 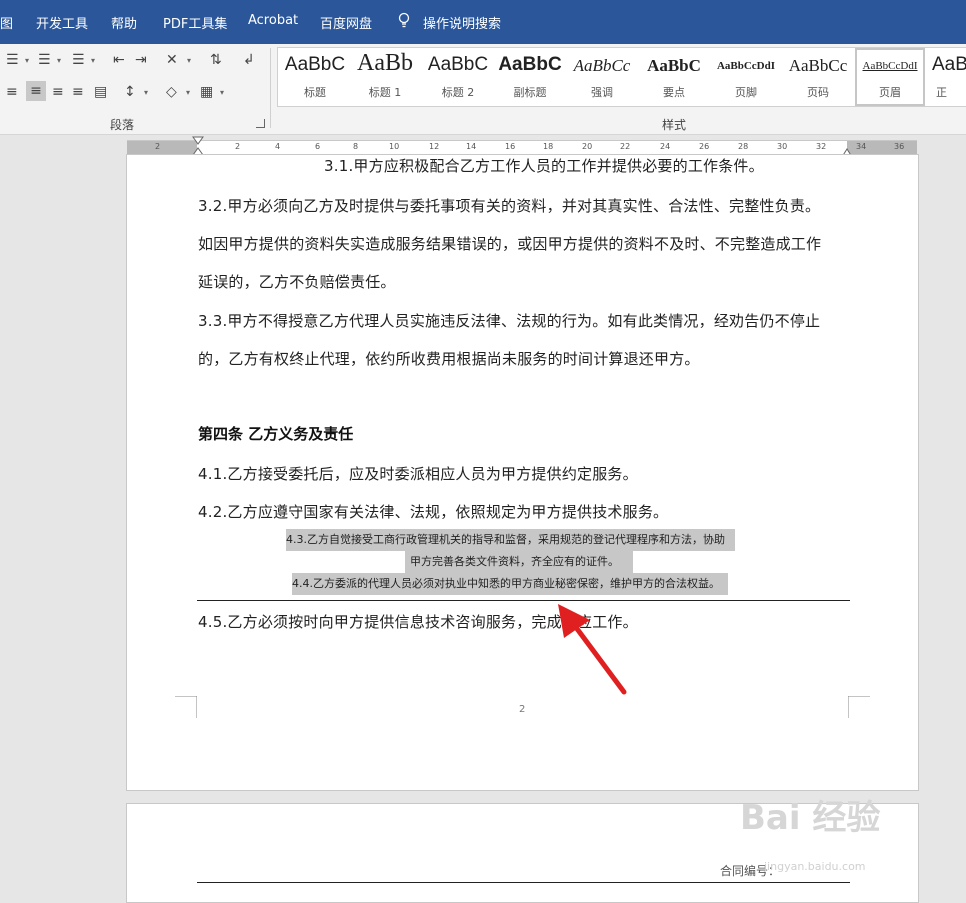 I want to click on ruler-left-margin, so click(x=162, y=148).